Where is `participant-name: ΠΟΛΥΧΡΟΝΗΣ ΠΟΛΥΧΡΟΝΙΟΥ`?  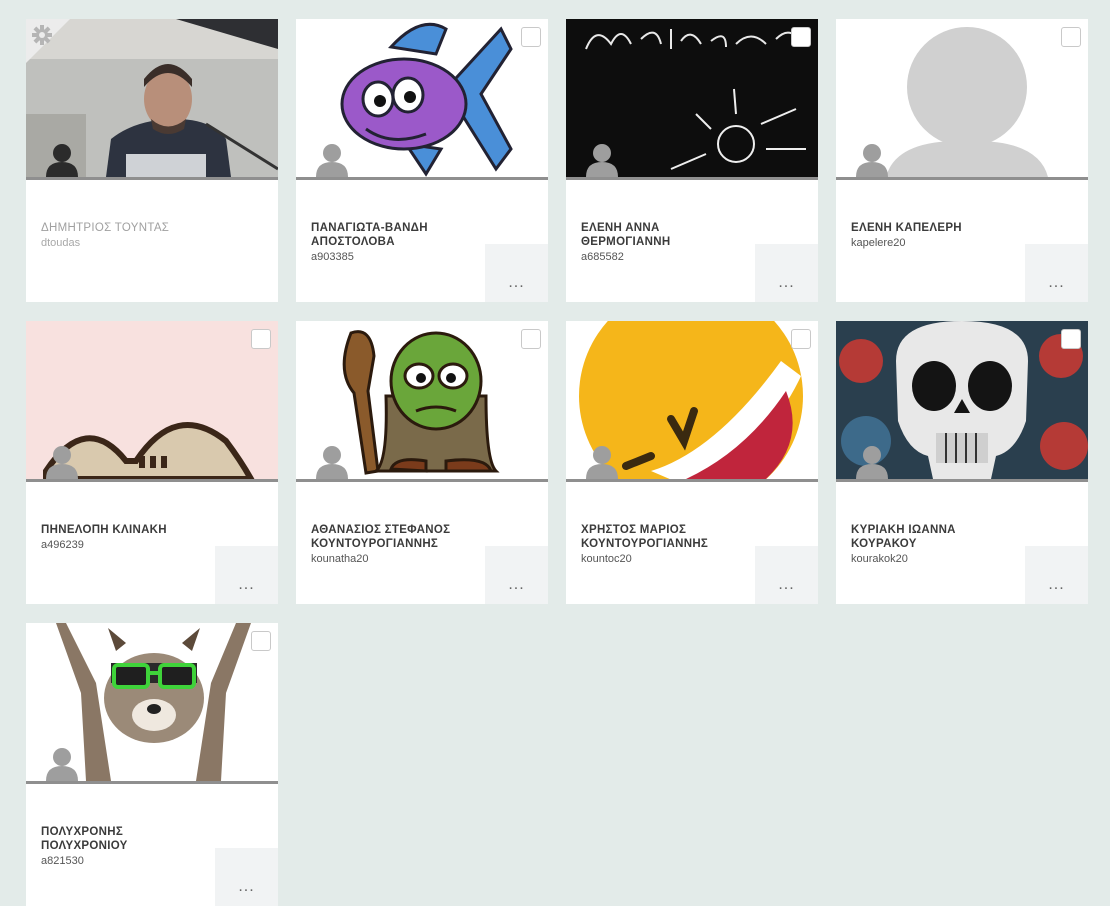 participant-name: ΠΟΛΥΧΡΟΝΗΣ ΠΟΛΥΧΡΟΝΙΟΥ is located at coordinates (84, 839).